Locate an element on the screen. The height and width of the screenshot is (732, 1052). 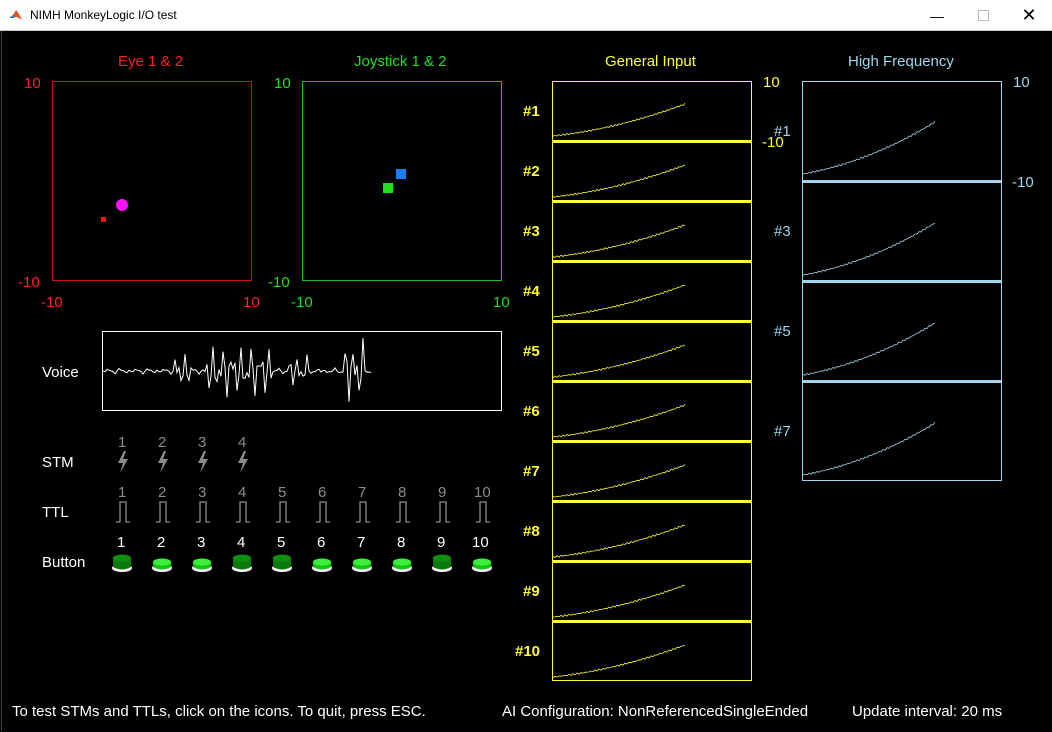
joystick-2-marker is located at coordinates (388, 188).